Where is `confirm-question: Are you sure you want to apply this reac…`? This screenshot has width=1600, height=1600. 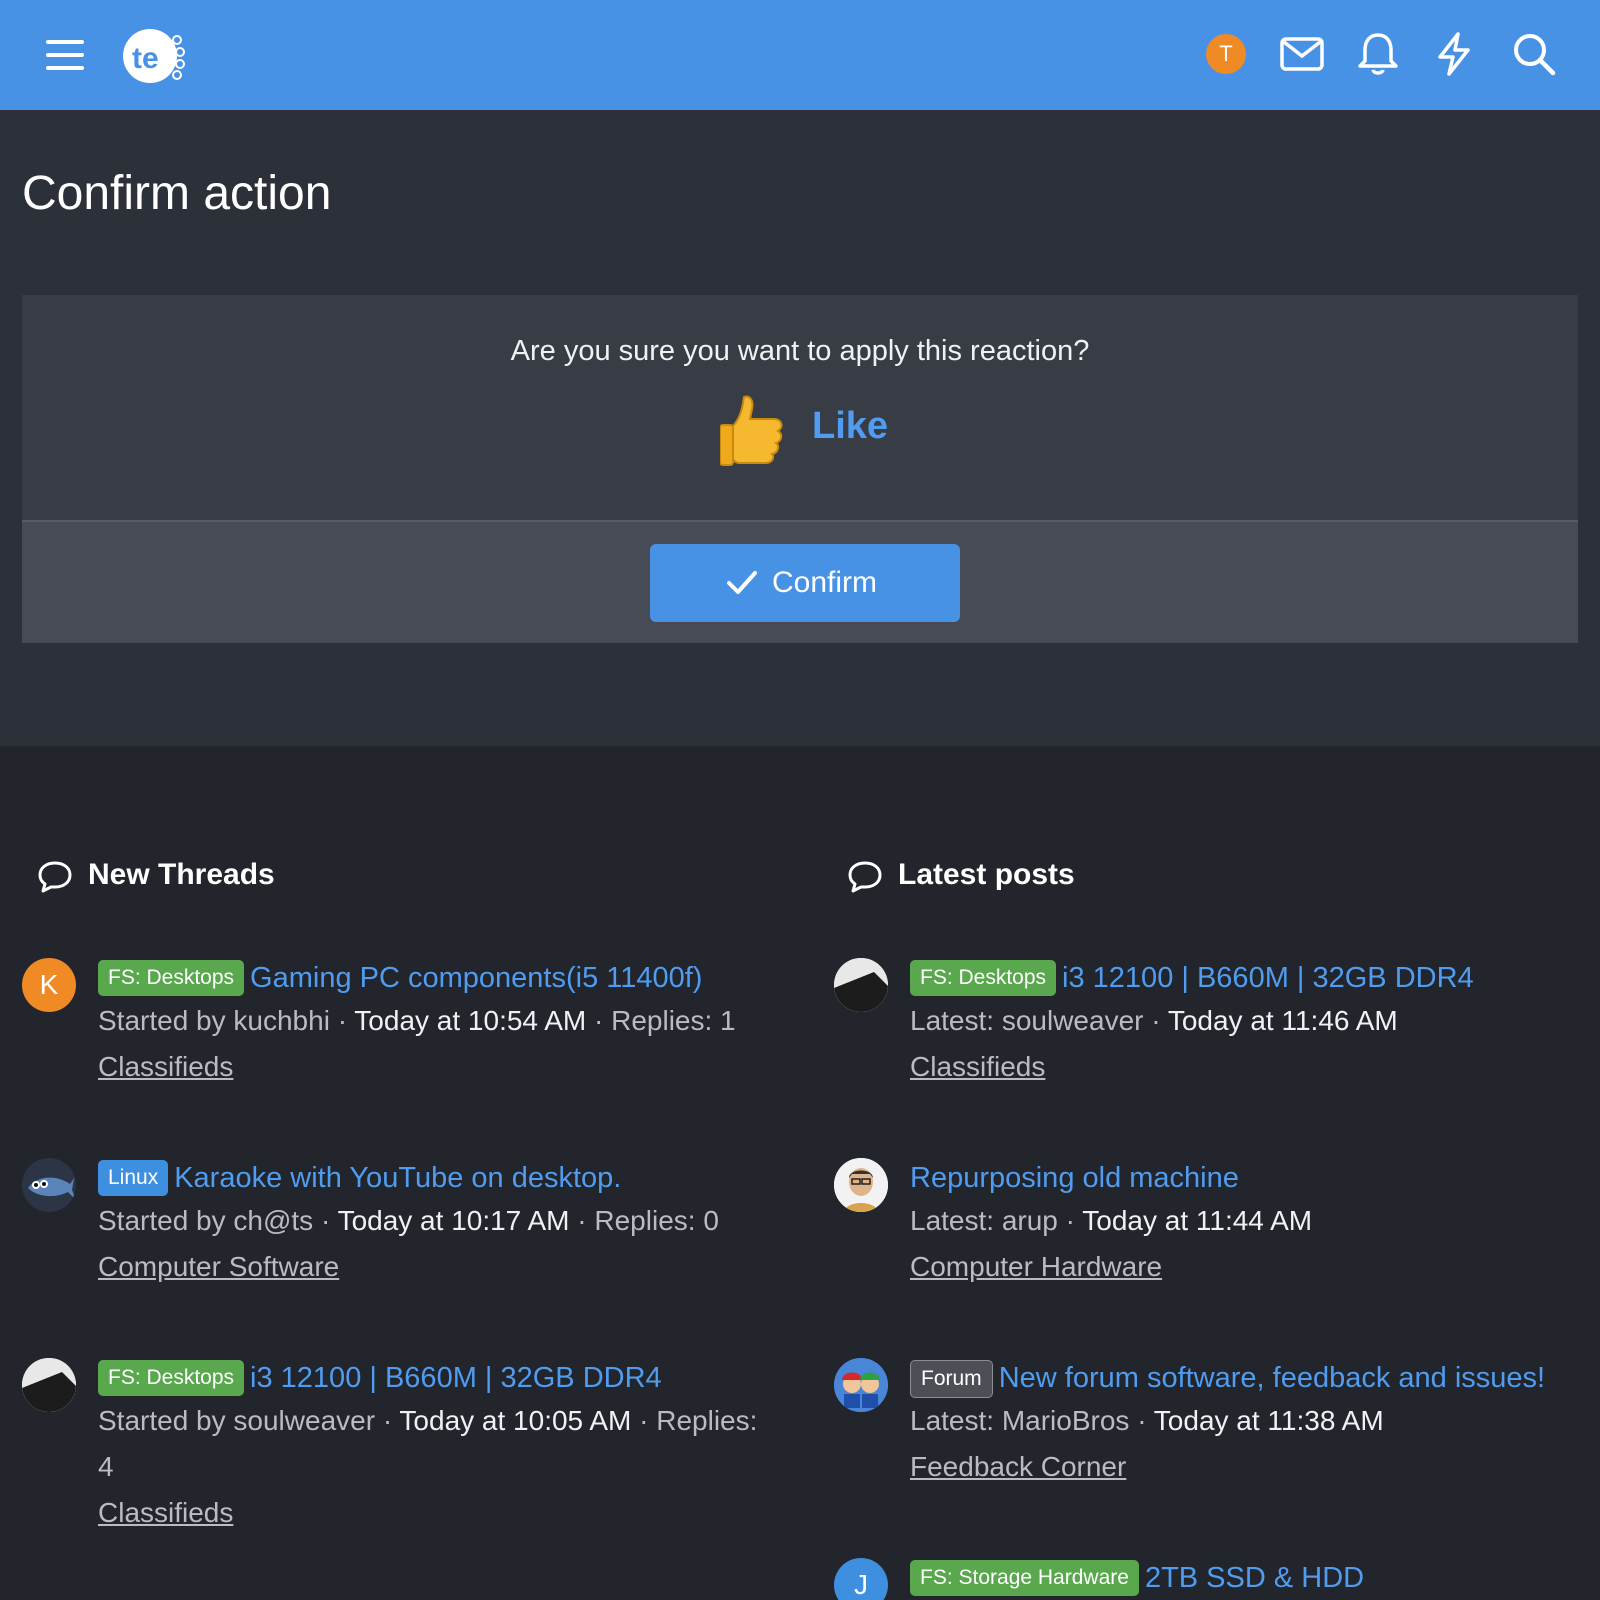 confirm-question: Are you sure you want to apply this reac… is located at coordinates (800, 351).